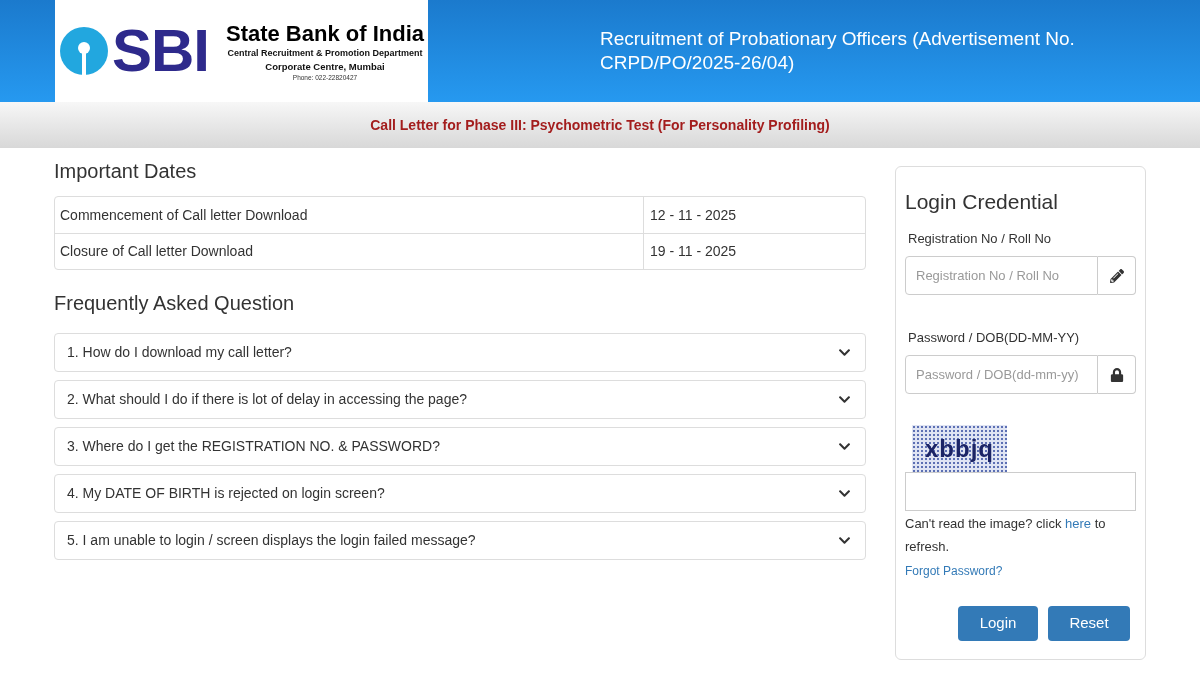  I want to click on pencil-icon, so click(1116, 275).